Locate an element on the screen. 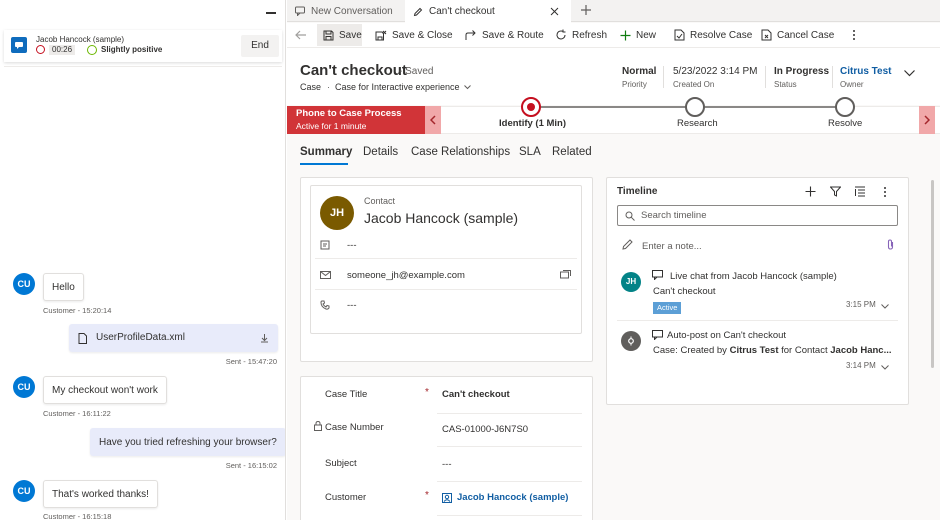 This screenshot has width=940, height=520. customer-lookup: Jacob Hancock (sample) is located at coordinates (505, 497).